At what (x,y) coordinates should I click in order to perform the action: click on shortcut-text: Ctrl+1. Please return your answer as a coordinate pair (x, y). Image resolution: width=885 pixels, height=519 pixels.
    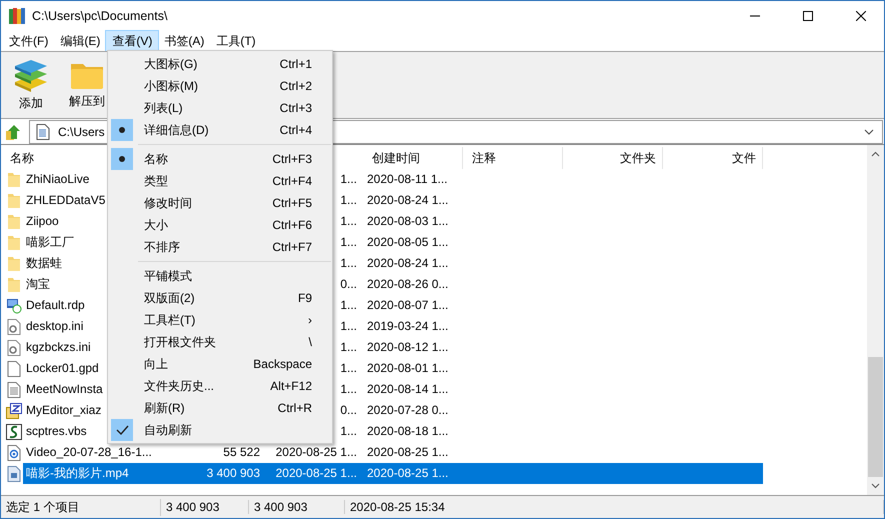
    Looking at the image, I should click on (296, 64).